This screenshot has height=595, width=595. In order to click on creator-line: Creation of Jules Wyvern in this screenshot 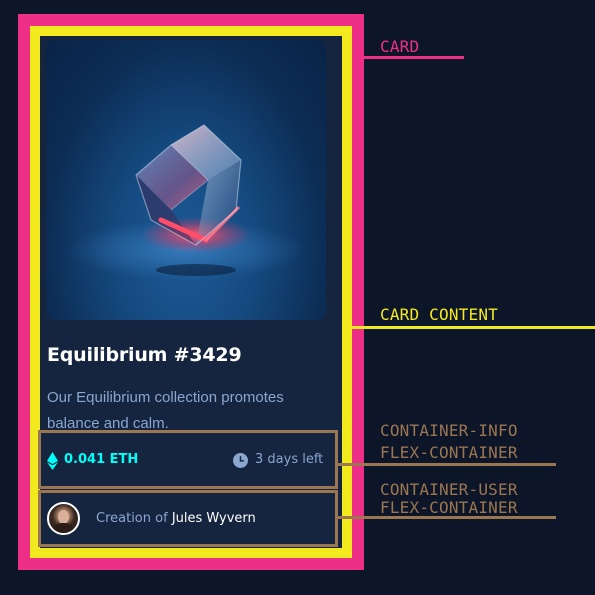, I will do `click(176, 518)`.